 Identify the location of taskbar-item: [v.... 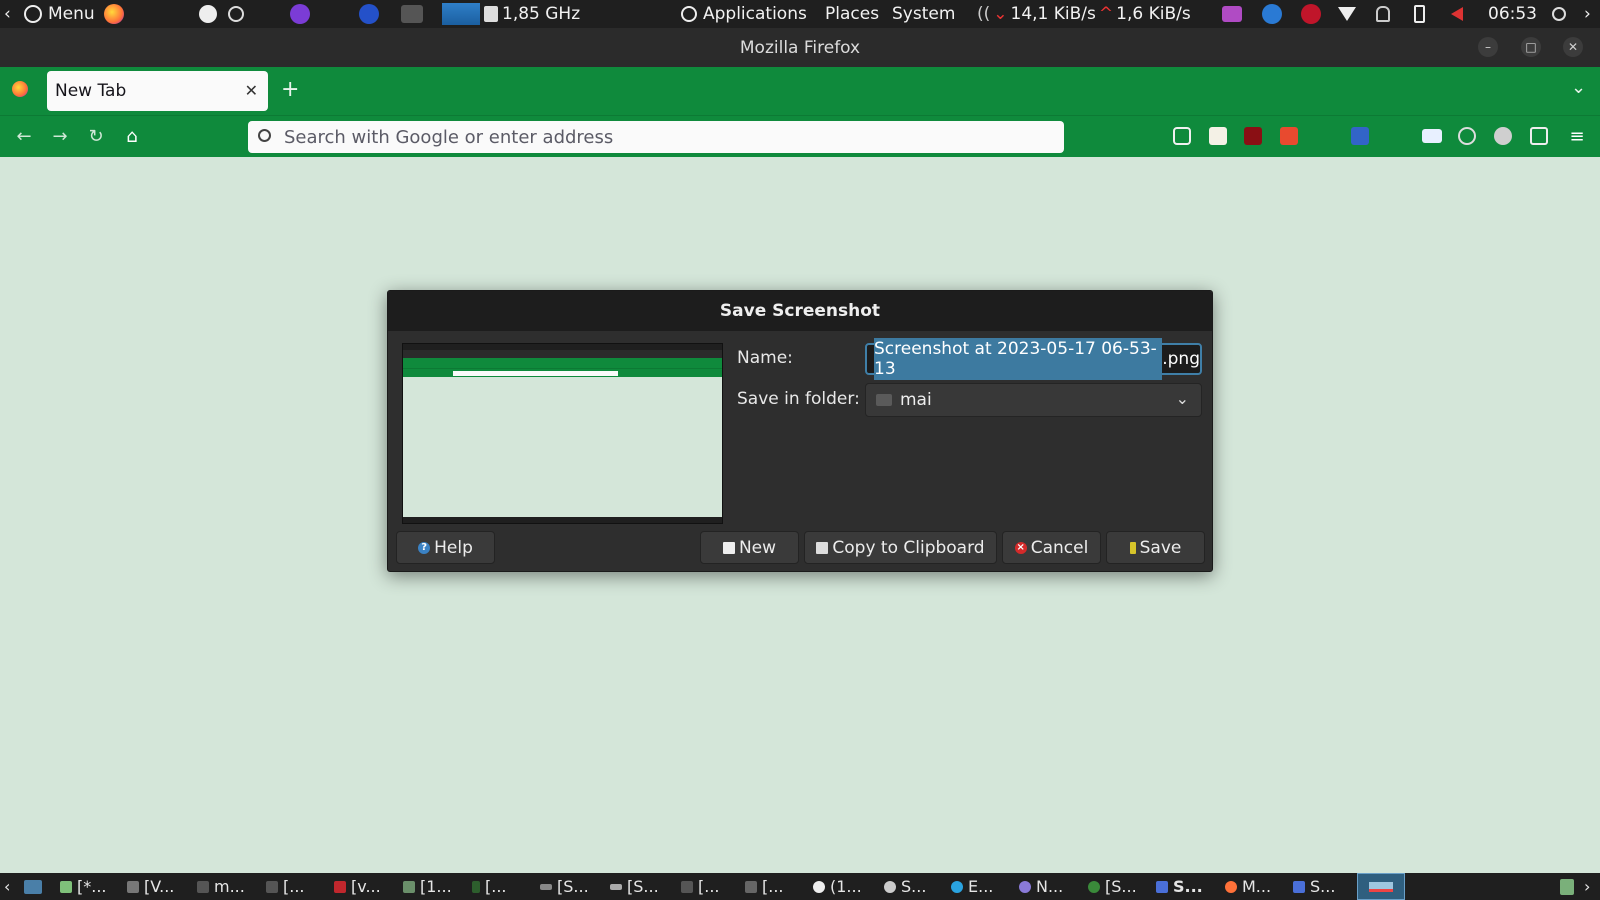
(357, 886).